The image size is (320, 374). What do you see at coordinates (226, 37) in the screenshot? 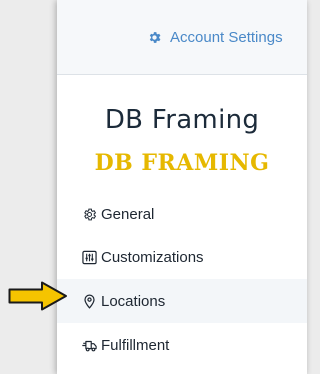
I see `account-settings-label: Account Settings` at bounding box center [226, 37].